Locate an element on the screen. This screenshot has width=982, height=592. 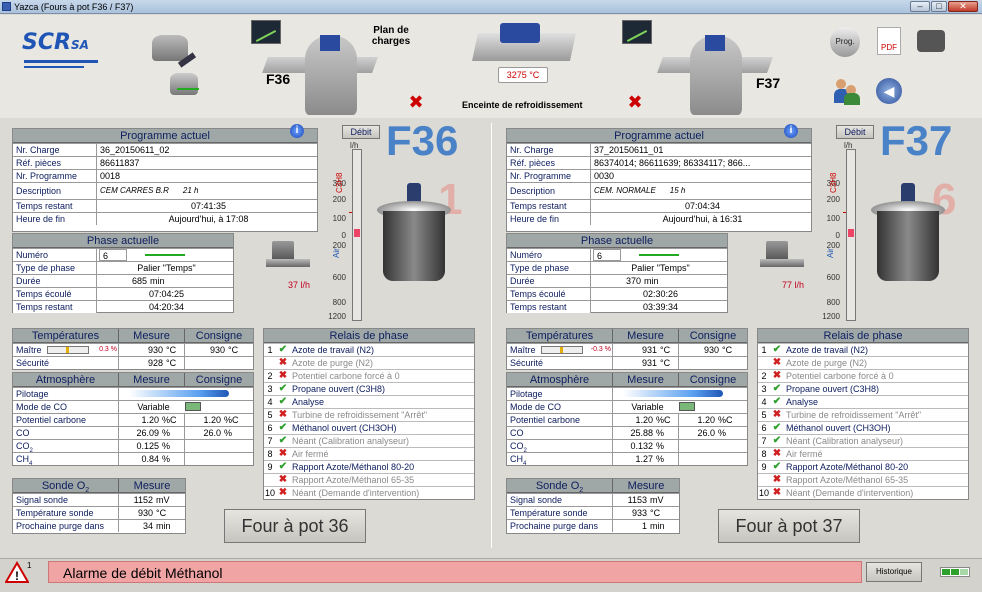
maitre-deviation-bar is located at coordinates (562, 350).